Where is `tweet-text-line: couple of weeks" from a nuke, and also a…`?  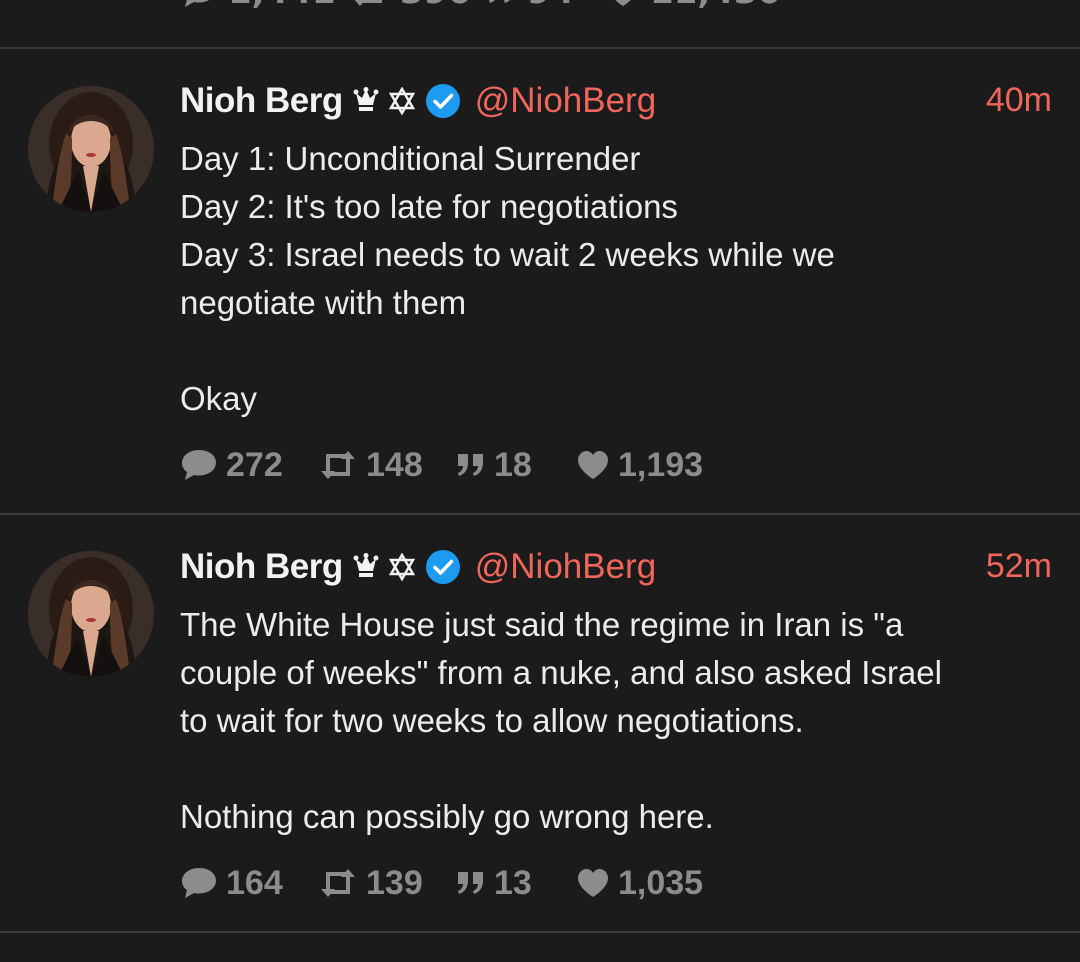 tweet-text-line: couple of weeks" from a nuke, and also a… is located at coordinates (561, 672).